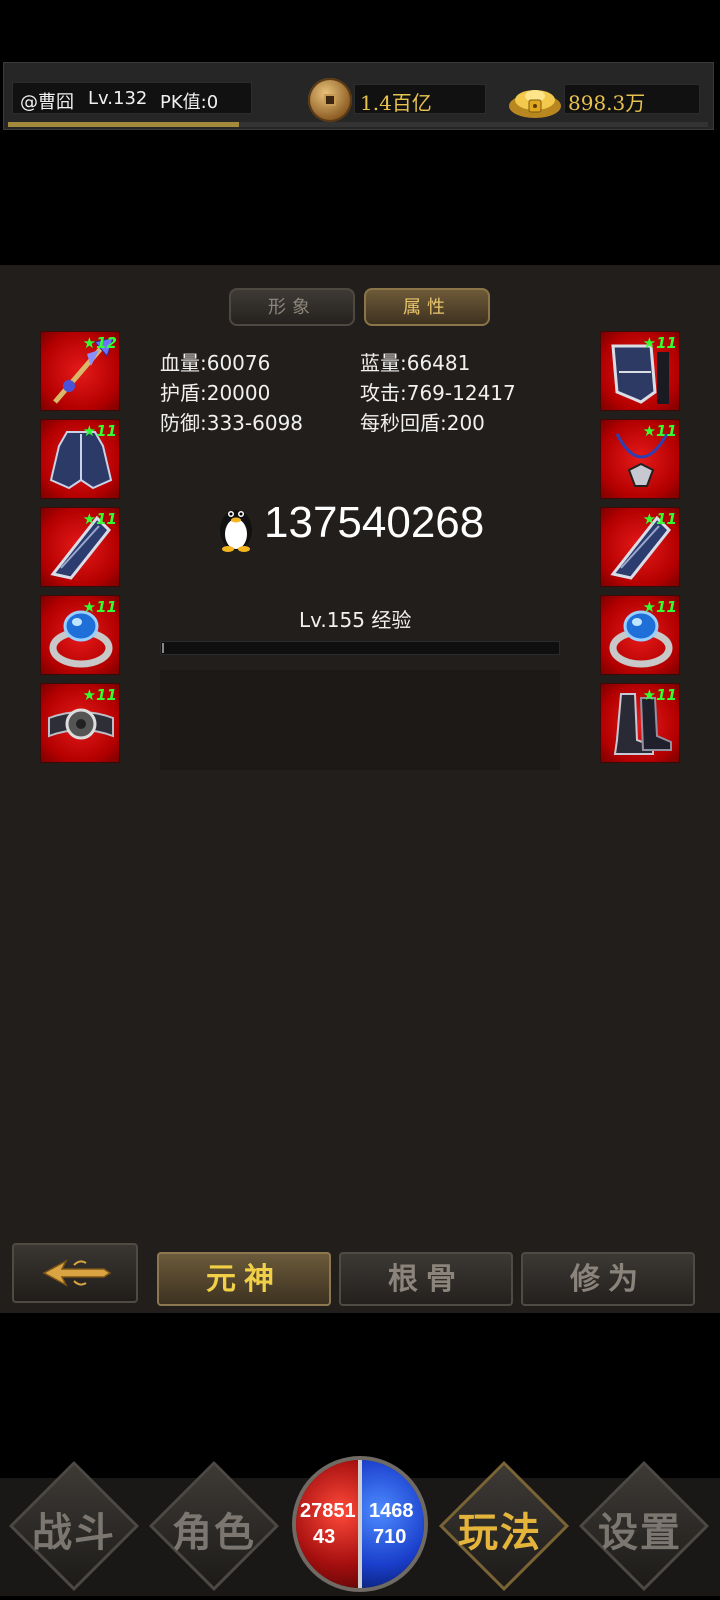  Describe the element at coordinates (80, 547) in the screenshot. I see `equip-slot-bracer: ★11` at that location.